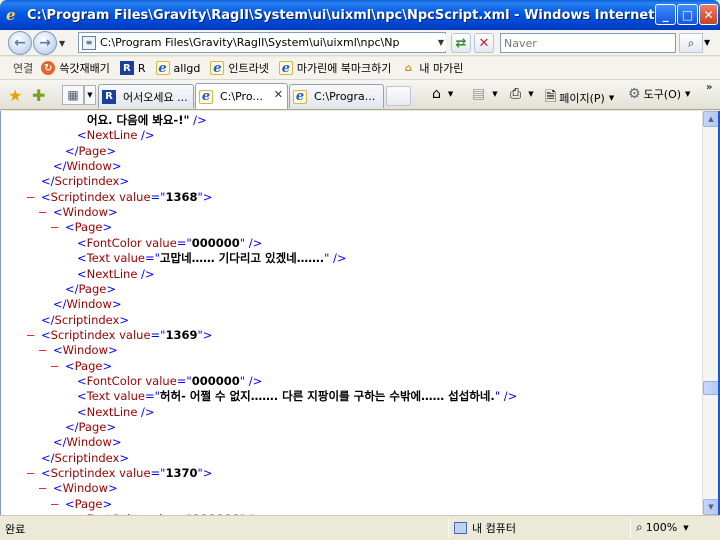 This screenshot has height=540, width=720. Describe the element at coordinates (522, 94) in the screenshot. I see `print-button: ⎙ ▼` at that location.